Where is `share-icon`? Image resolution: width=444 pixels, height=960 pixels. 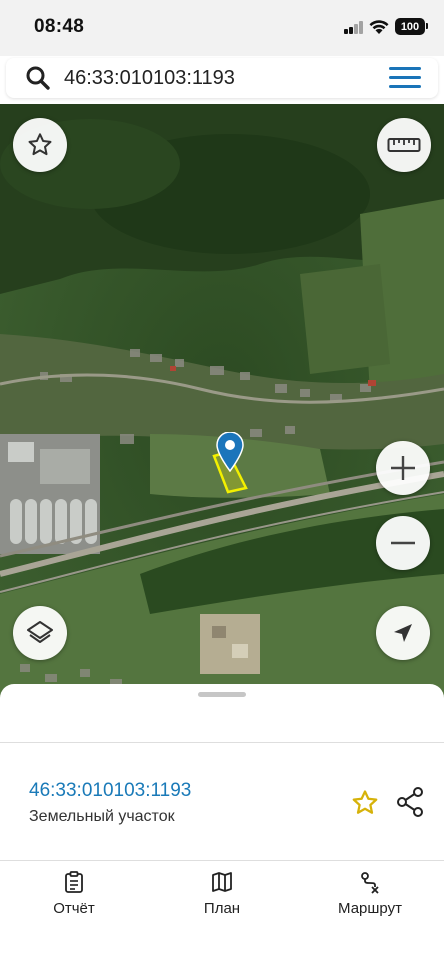
share-icon is located at coordinates (410, 802).